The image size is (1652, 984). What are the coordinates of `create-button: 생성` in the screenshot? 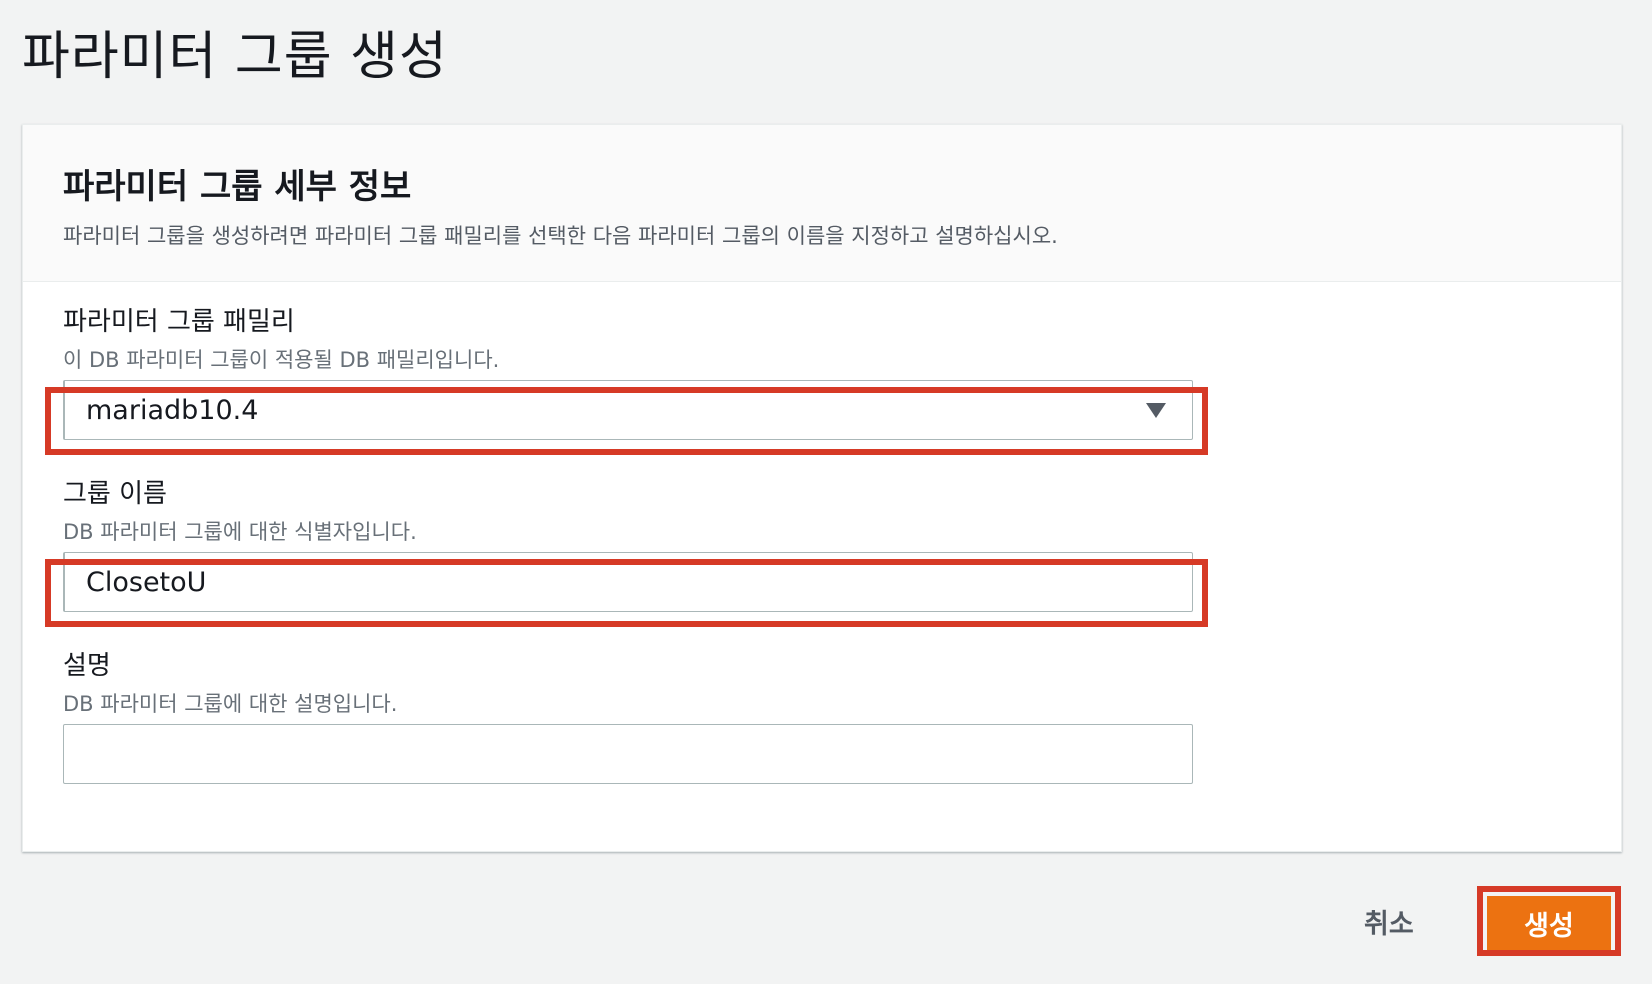 It's located at (1549, 923).